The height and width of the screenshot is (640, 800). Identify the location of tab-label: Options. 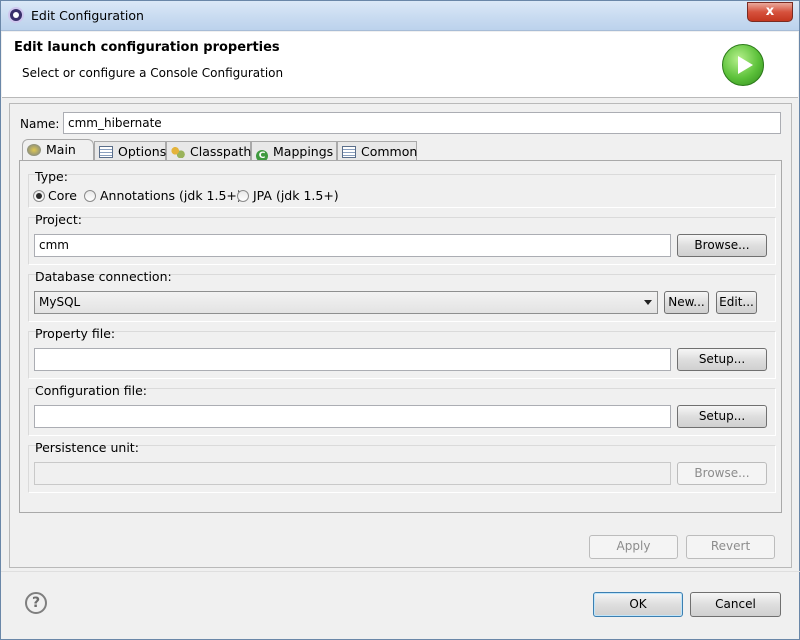
(142, 151).